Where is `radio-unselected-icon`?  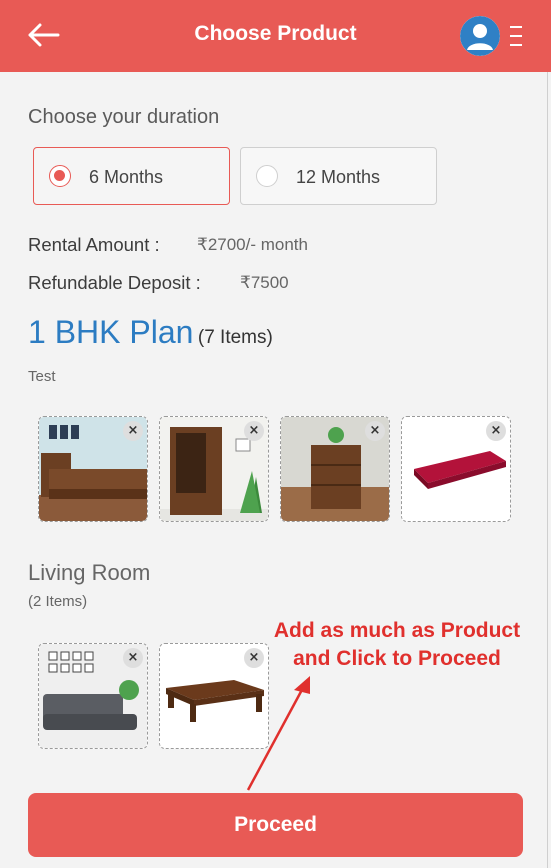
radio-unselected-icon is located at coordinates (267, 176).